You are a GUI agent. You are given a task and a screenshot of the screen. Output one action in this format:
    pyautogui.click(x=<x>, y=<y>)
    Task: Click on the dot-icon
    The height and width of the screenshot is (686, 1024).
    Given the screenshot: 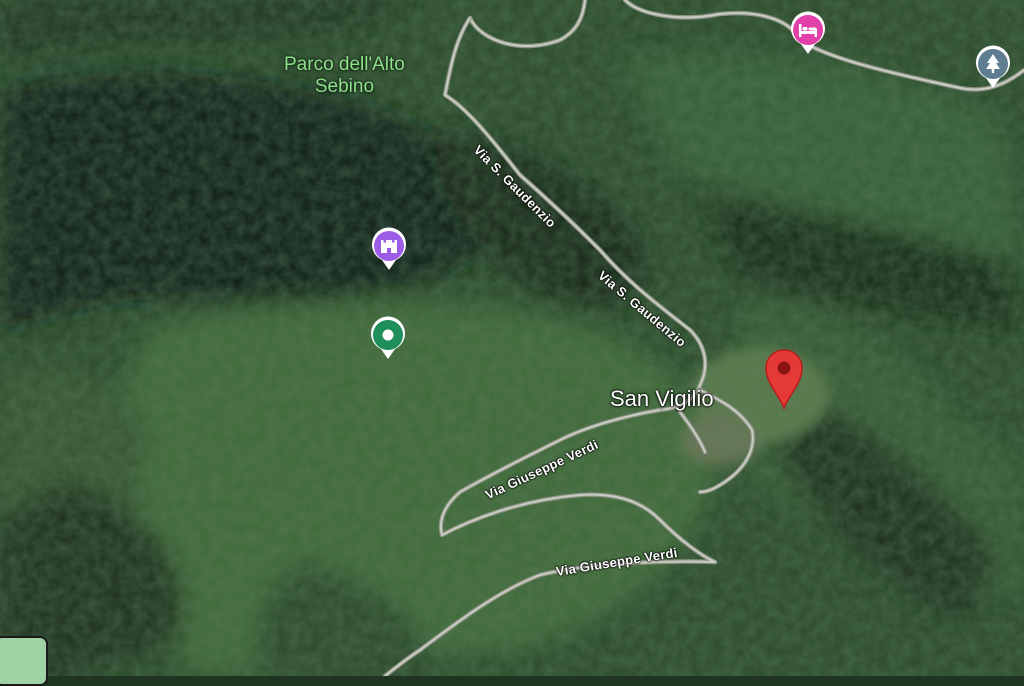 What is the action you would take?
    pyautogui.click(x=388, y=335)
    